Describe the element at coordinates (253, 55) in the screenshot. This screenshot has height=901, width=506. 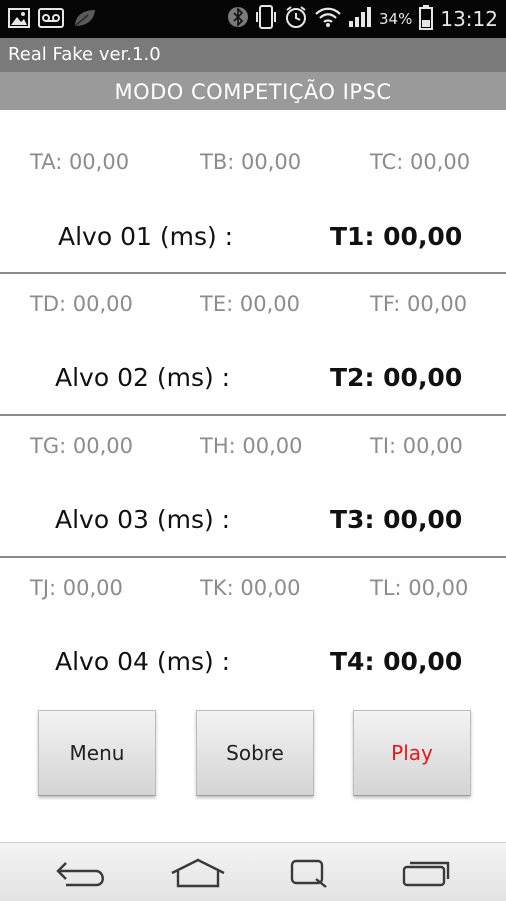
I see `app-title-bar: Real Fake ver.1.0` at that location.